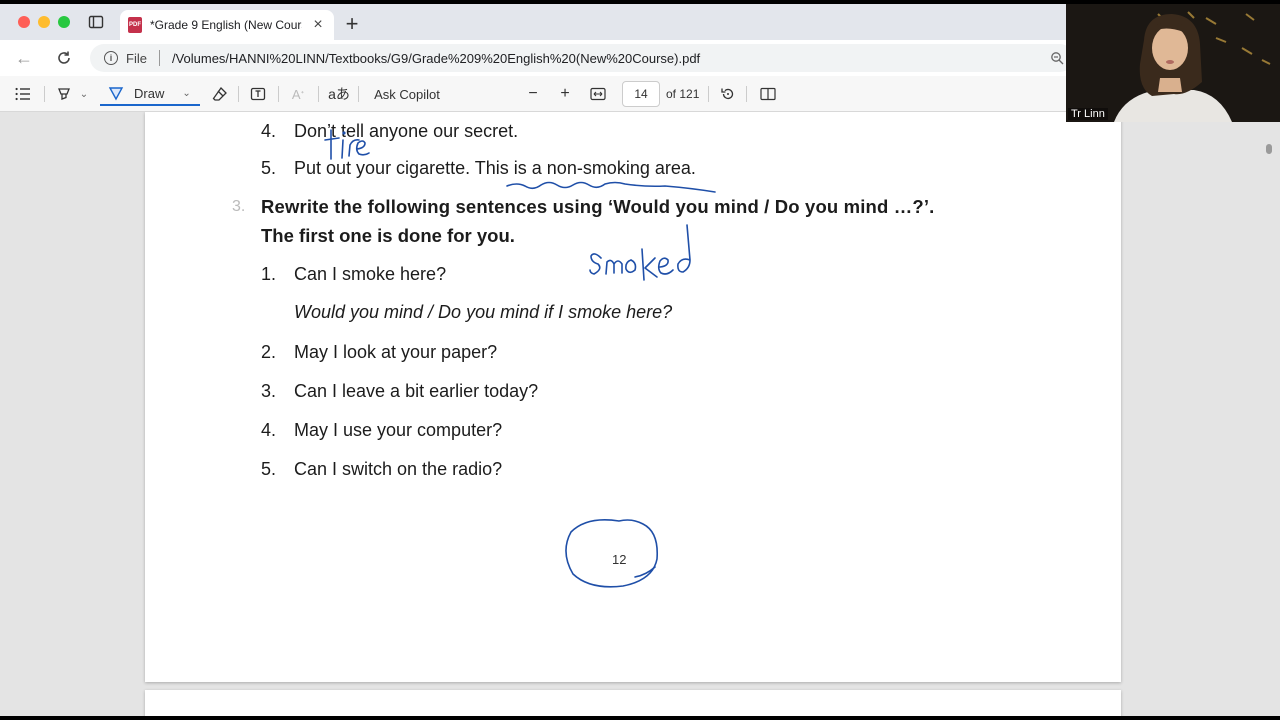 This screenshot has height=720, width=1280. What do you see at coordinates (640, 252) in the screenshot?
I see `ink-word-smoked` at bounding box center [640, 252].